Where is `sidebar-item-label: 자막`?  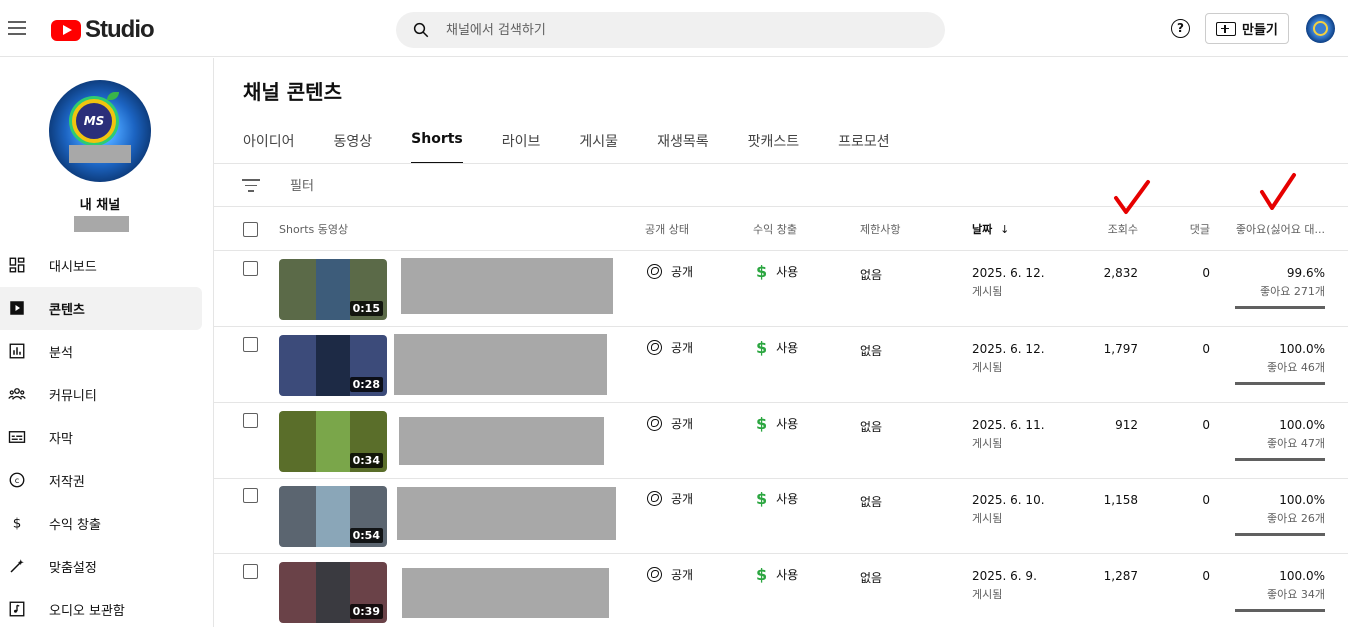 sidebar-item-label: 자막 is located at coordinates (61, 439).